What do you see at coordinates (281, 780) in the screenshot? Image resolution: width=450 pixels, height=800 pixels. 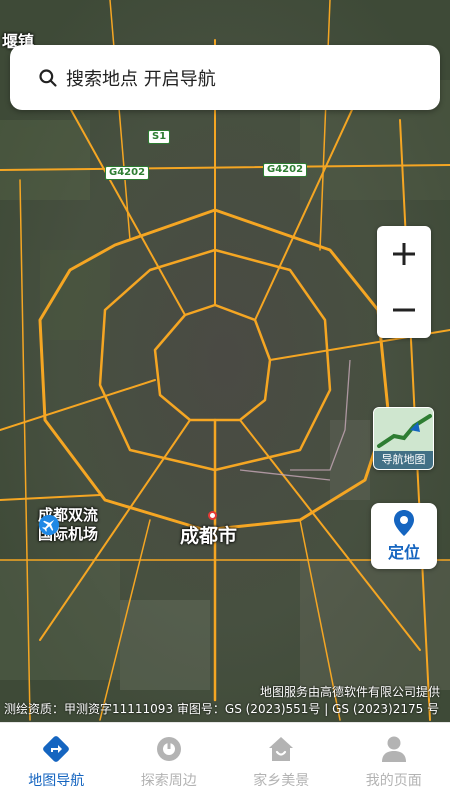 I see `tab-label: 家乡美景` at bounding box center [281, 780].